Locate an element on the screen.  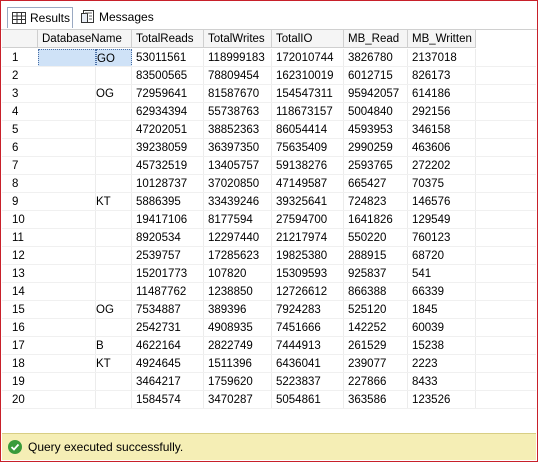
table-cell: 11487762 is located at coordinates (168, 292).